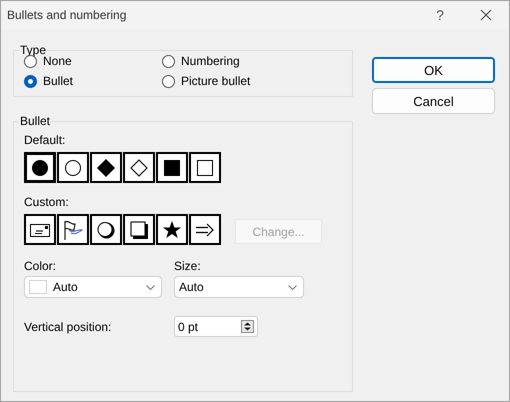 This screenshot has width=510, height=402. Describe the element at coordinates (93, 287) in the screenshot. I see `color-dropdown: Auto` at that location.